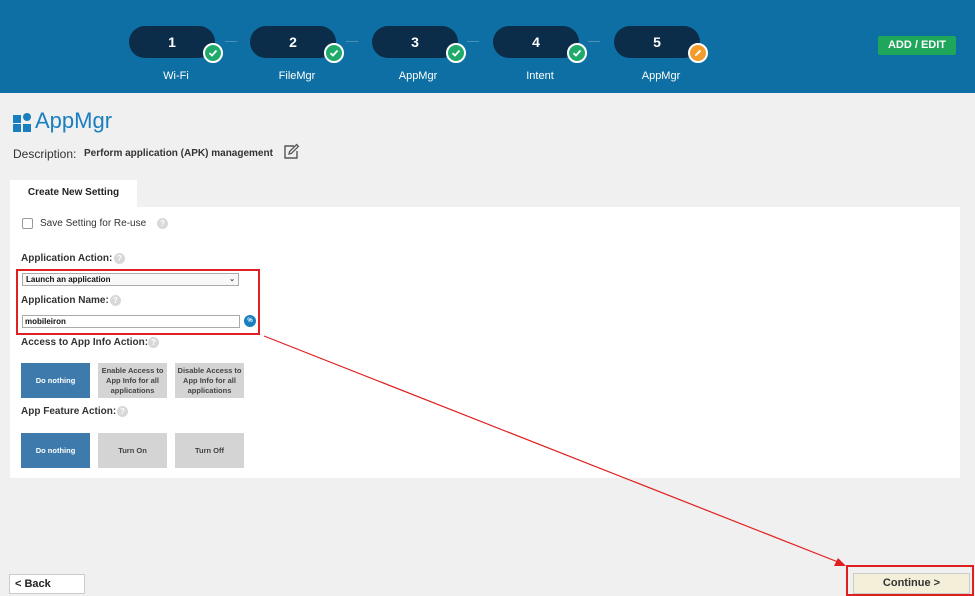  What do you see at coordinates (93, 223) in the screenshot?
I see `save-setting-label: Save Setting for Re-use` at bounding box center [93, 223].